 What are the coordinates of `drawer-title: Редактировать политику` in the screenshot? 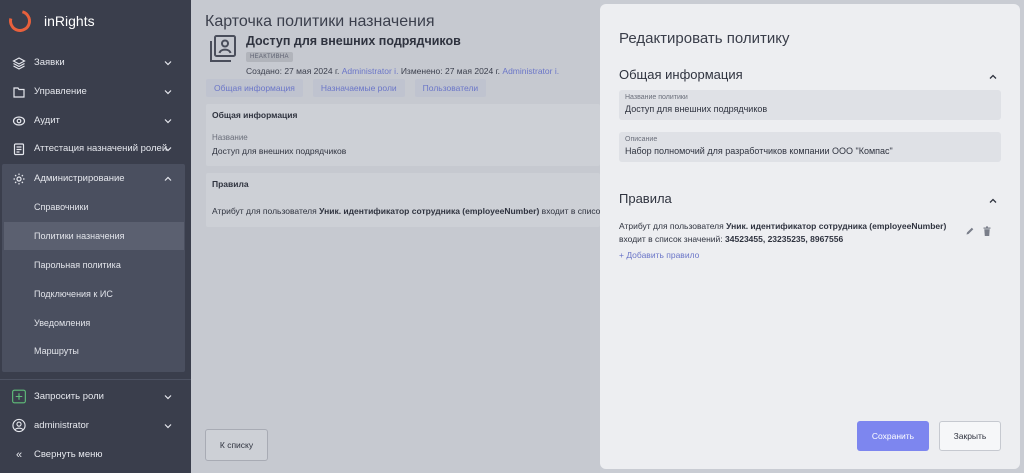 It's located at (704, 38).